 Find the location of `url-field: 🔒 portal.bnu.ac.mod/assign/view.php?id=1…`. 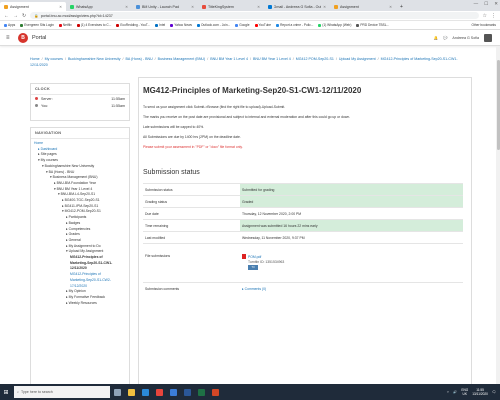

url-field: 🔒 portal.bnu.ac.mod/assign/view.php?id=1… is located at coordinates (254, 15).